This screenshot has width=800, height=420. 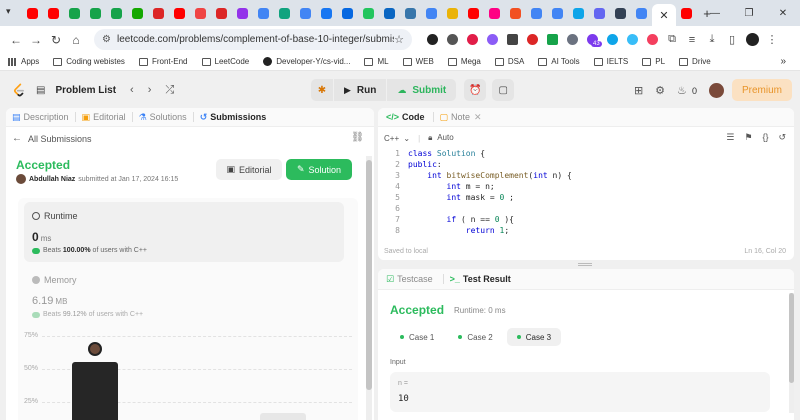 I want to click on bookmark-item: LeetCode, so click(x=225, y=61).